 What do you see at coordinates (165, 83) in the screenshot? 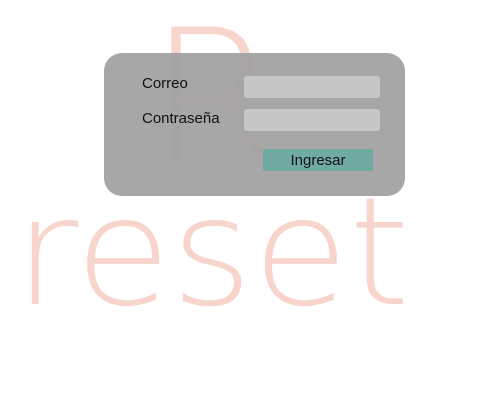
I see `email-label: Correo` at bounding box center [165, 83].